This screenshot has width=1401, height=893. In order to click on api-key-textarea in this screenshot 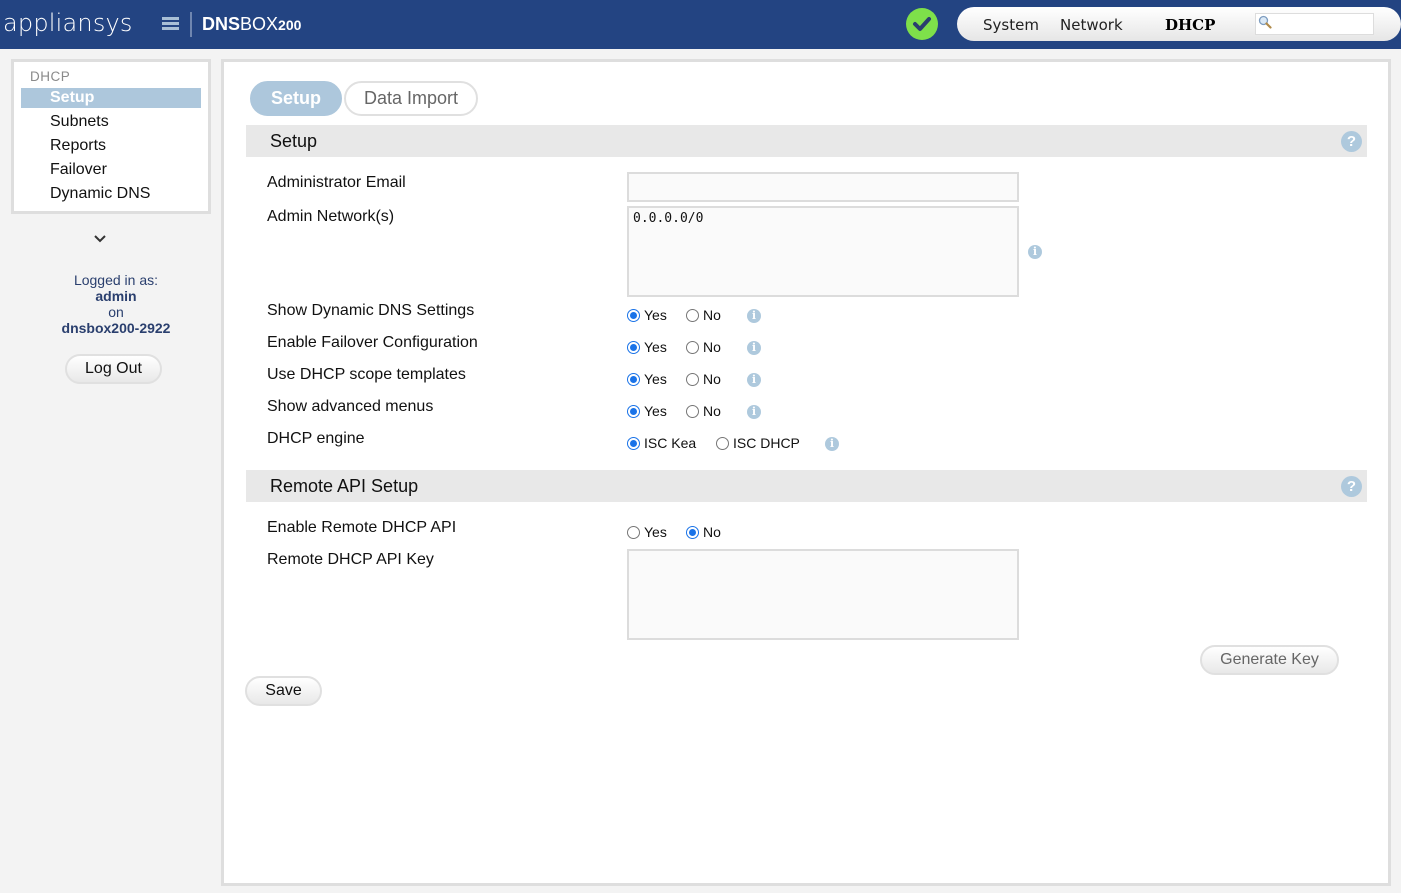, I will do `click(823, 594)`.